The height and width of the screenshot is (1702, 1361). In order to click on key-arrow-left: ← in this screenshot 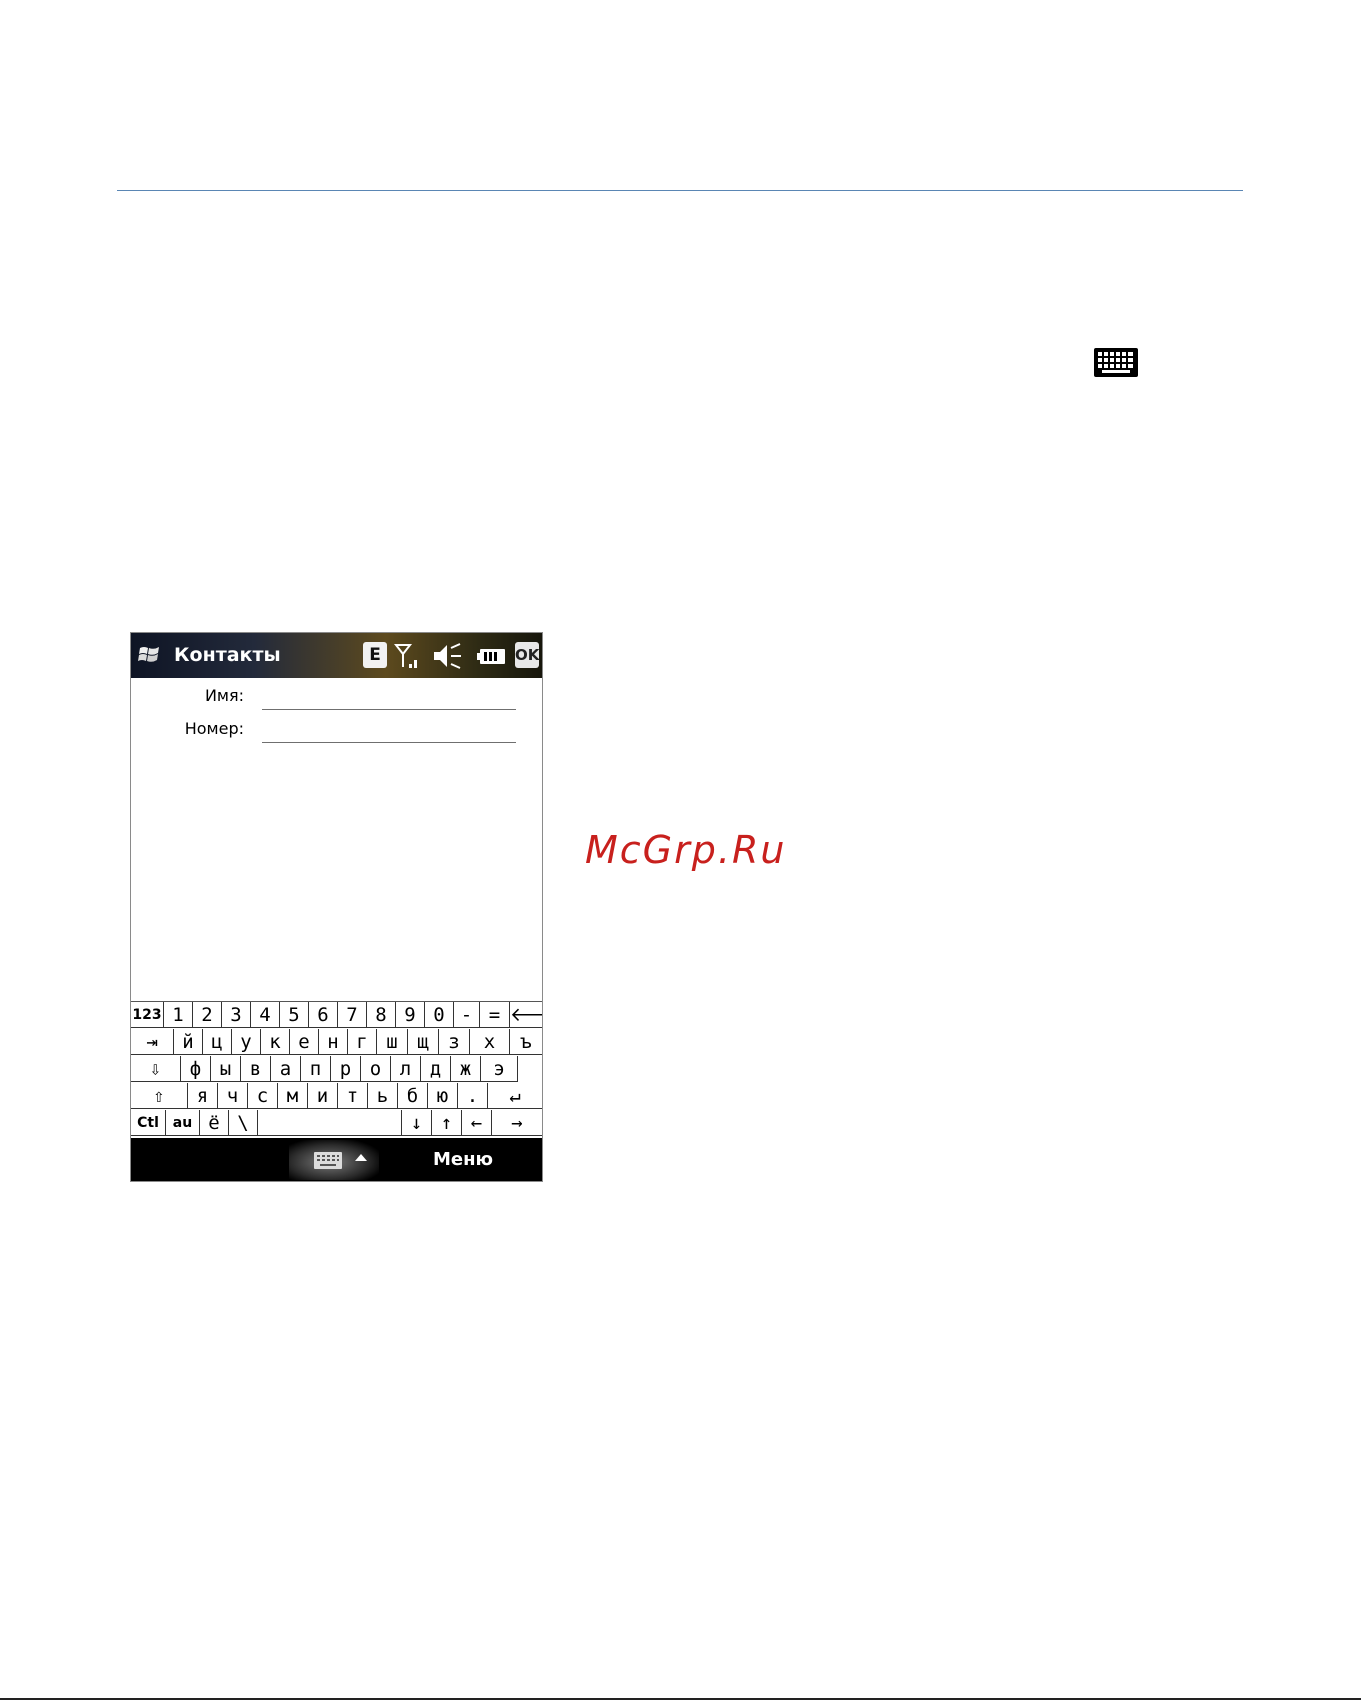, I will do `click(477, 1123)`.